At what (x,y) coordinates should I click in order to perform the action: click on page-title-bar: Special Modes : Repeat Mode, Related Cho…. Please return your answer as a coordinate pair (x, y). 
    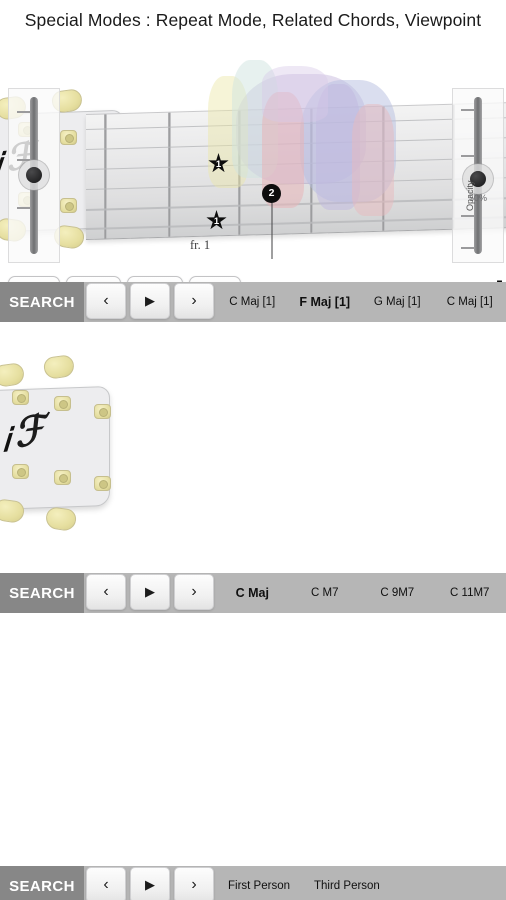
    Looking at the image, I should click on (253, 20).